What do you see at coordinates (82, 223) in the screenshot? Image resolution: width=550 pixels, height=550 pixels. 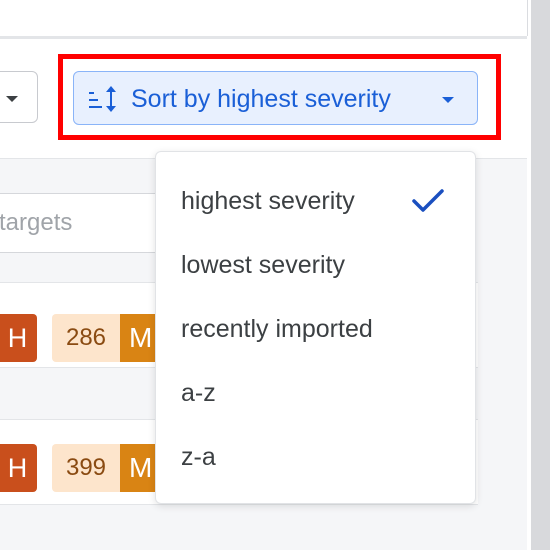 I see `search-input` at bounding box center [82, 223].